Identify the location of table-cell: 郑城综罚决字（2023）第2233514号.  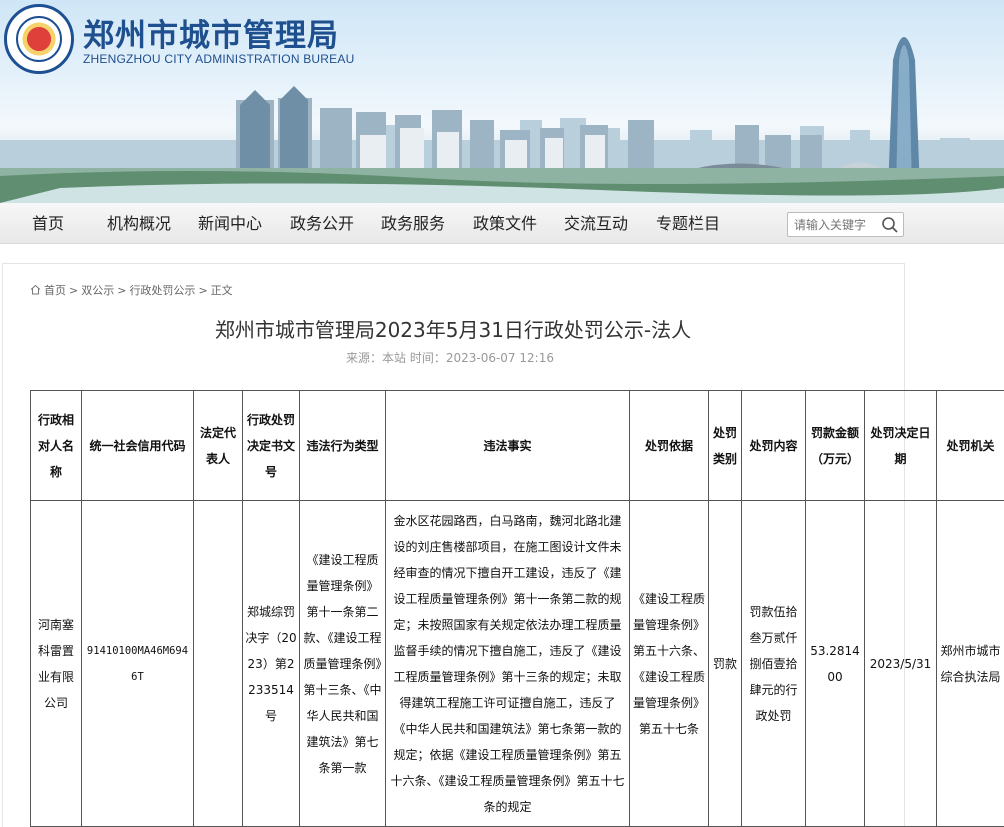
(271, 663).